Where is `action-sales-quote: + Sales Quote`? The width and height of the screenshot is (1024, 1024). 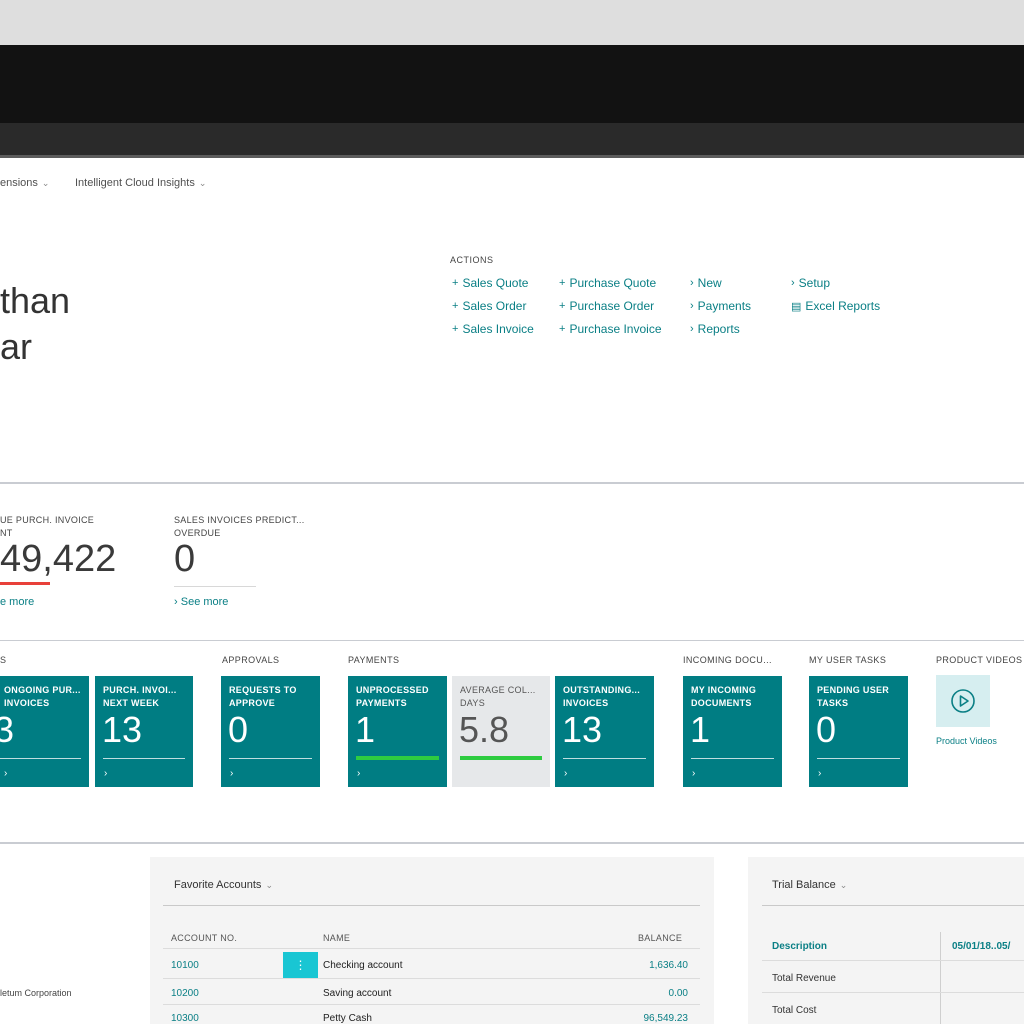 action-sales-quote: + Sales Quote is located at coordinates (490, 283).